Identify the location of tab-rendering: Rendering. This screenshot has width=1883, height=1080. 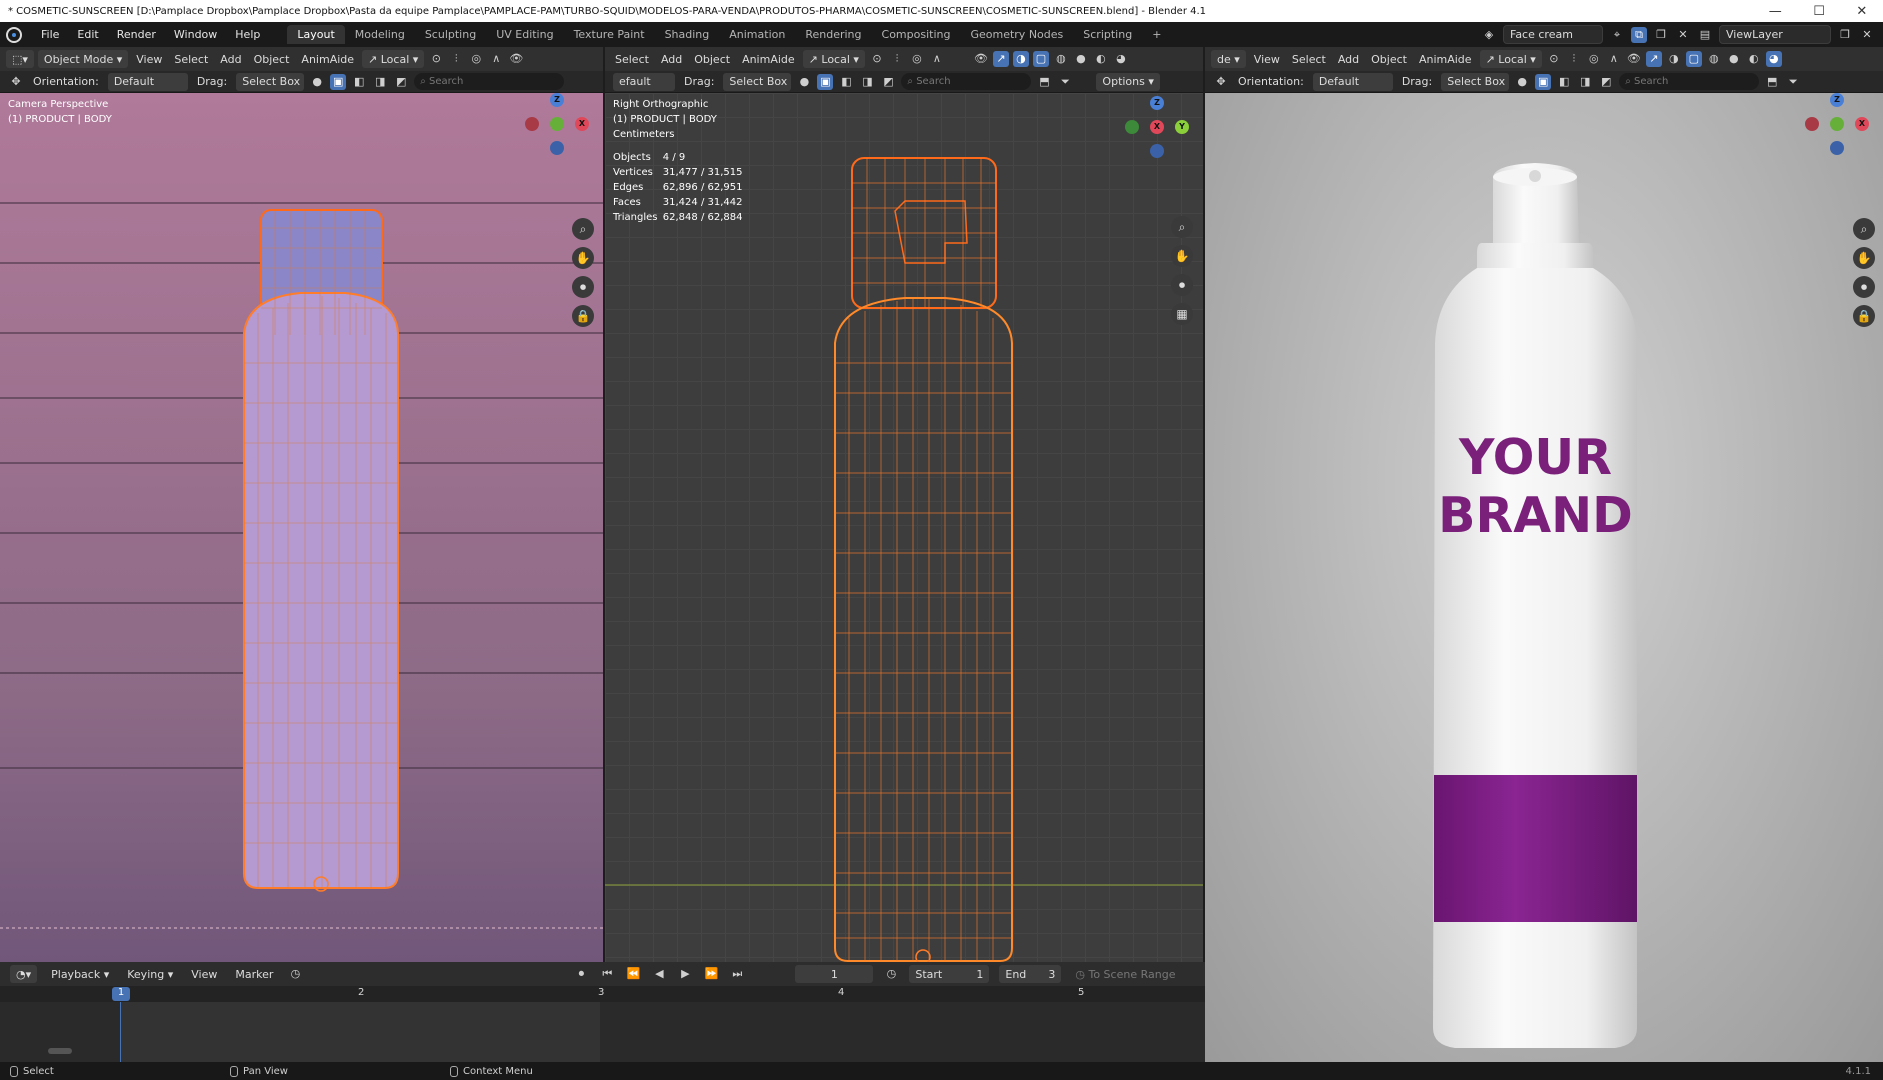
(833, 34).